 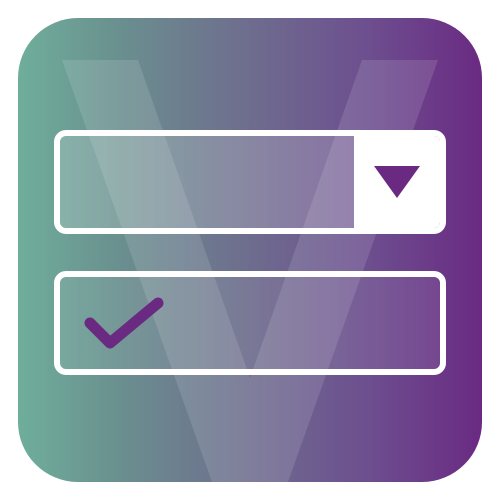 What do you see at coordinates (207, 182) in the screenshot?
I see `dropdown-value-field` at bounding box center [207, 182].